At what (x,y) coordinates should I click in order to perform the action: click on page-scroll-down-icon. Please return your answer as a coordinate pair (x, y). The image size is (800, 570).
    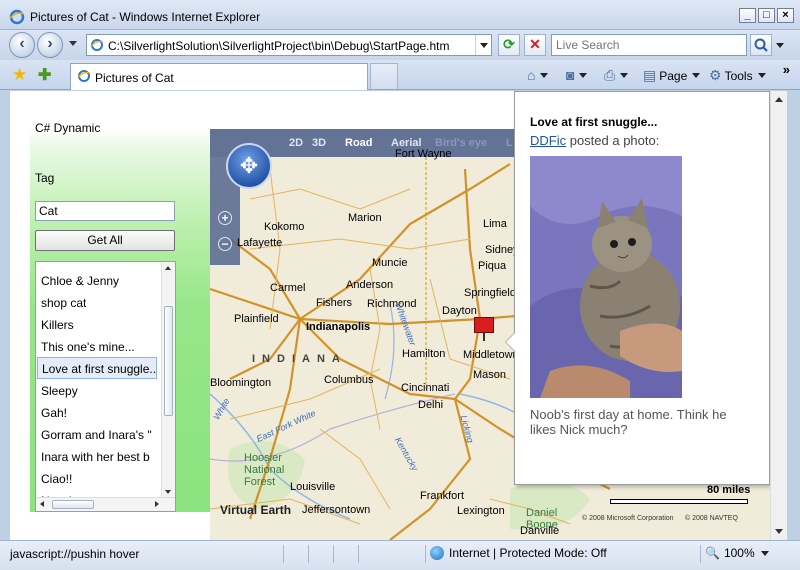
    Looking at the image, I should click on (779, 531).